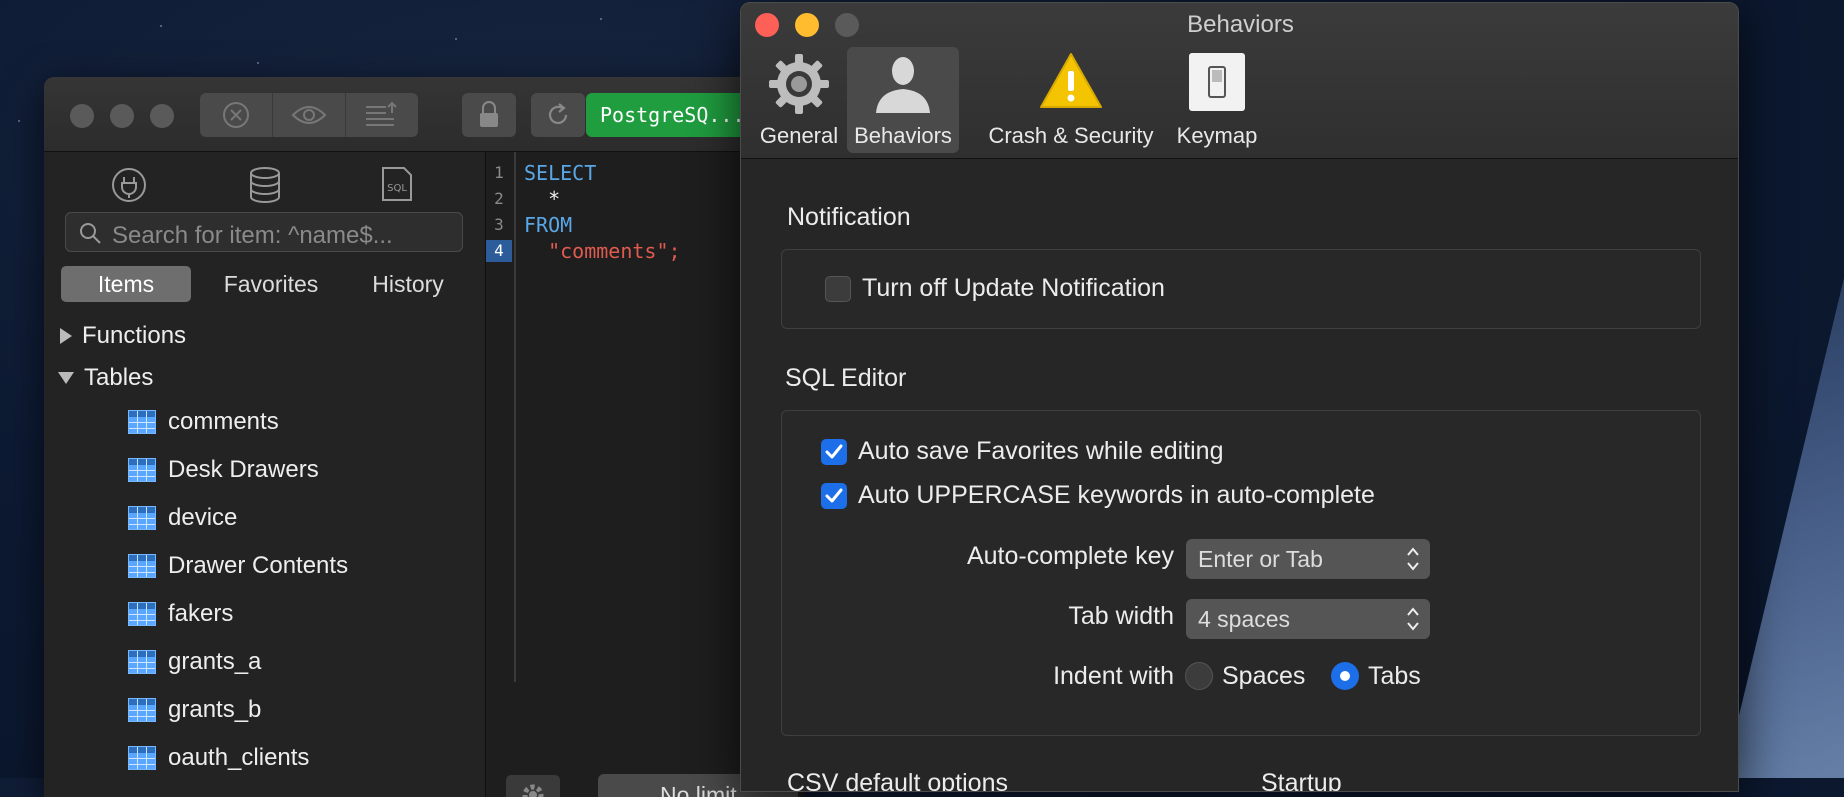  Describe the element at coordinates (90, 233) in the screenshot. I see `search-icon` at that location.